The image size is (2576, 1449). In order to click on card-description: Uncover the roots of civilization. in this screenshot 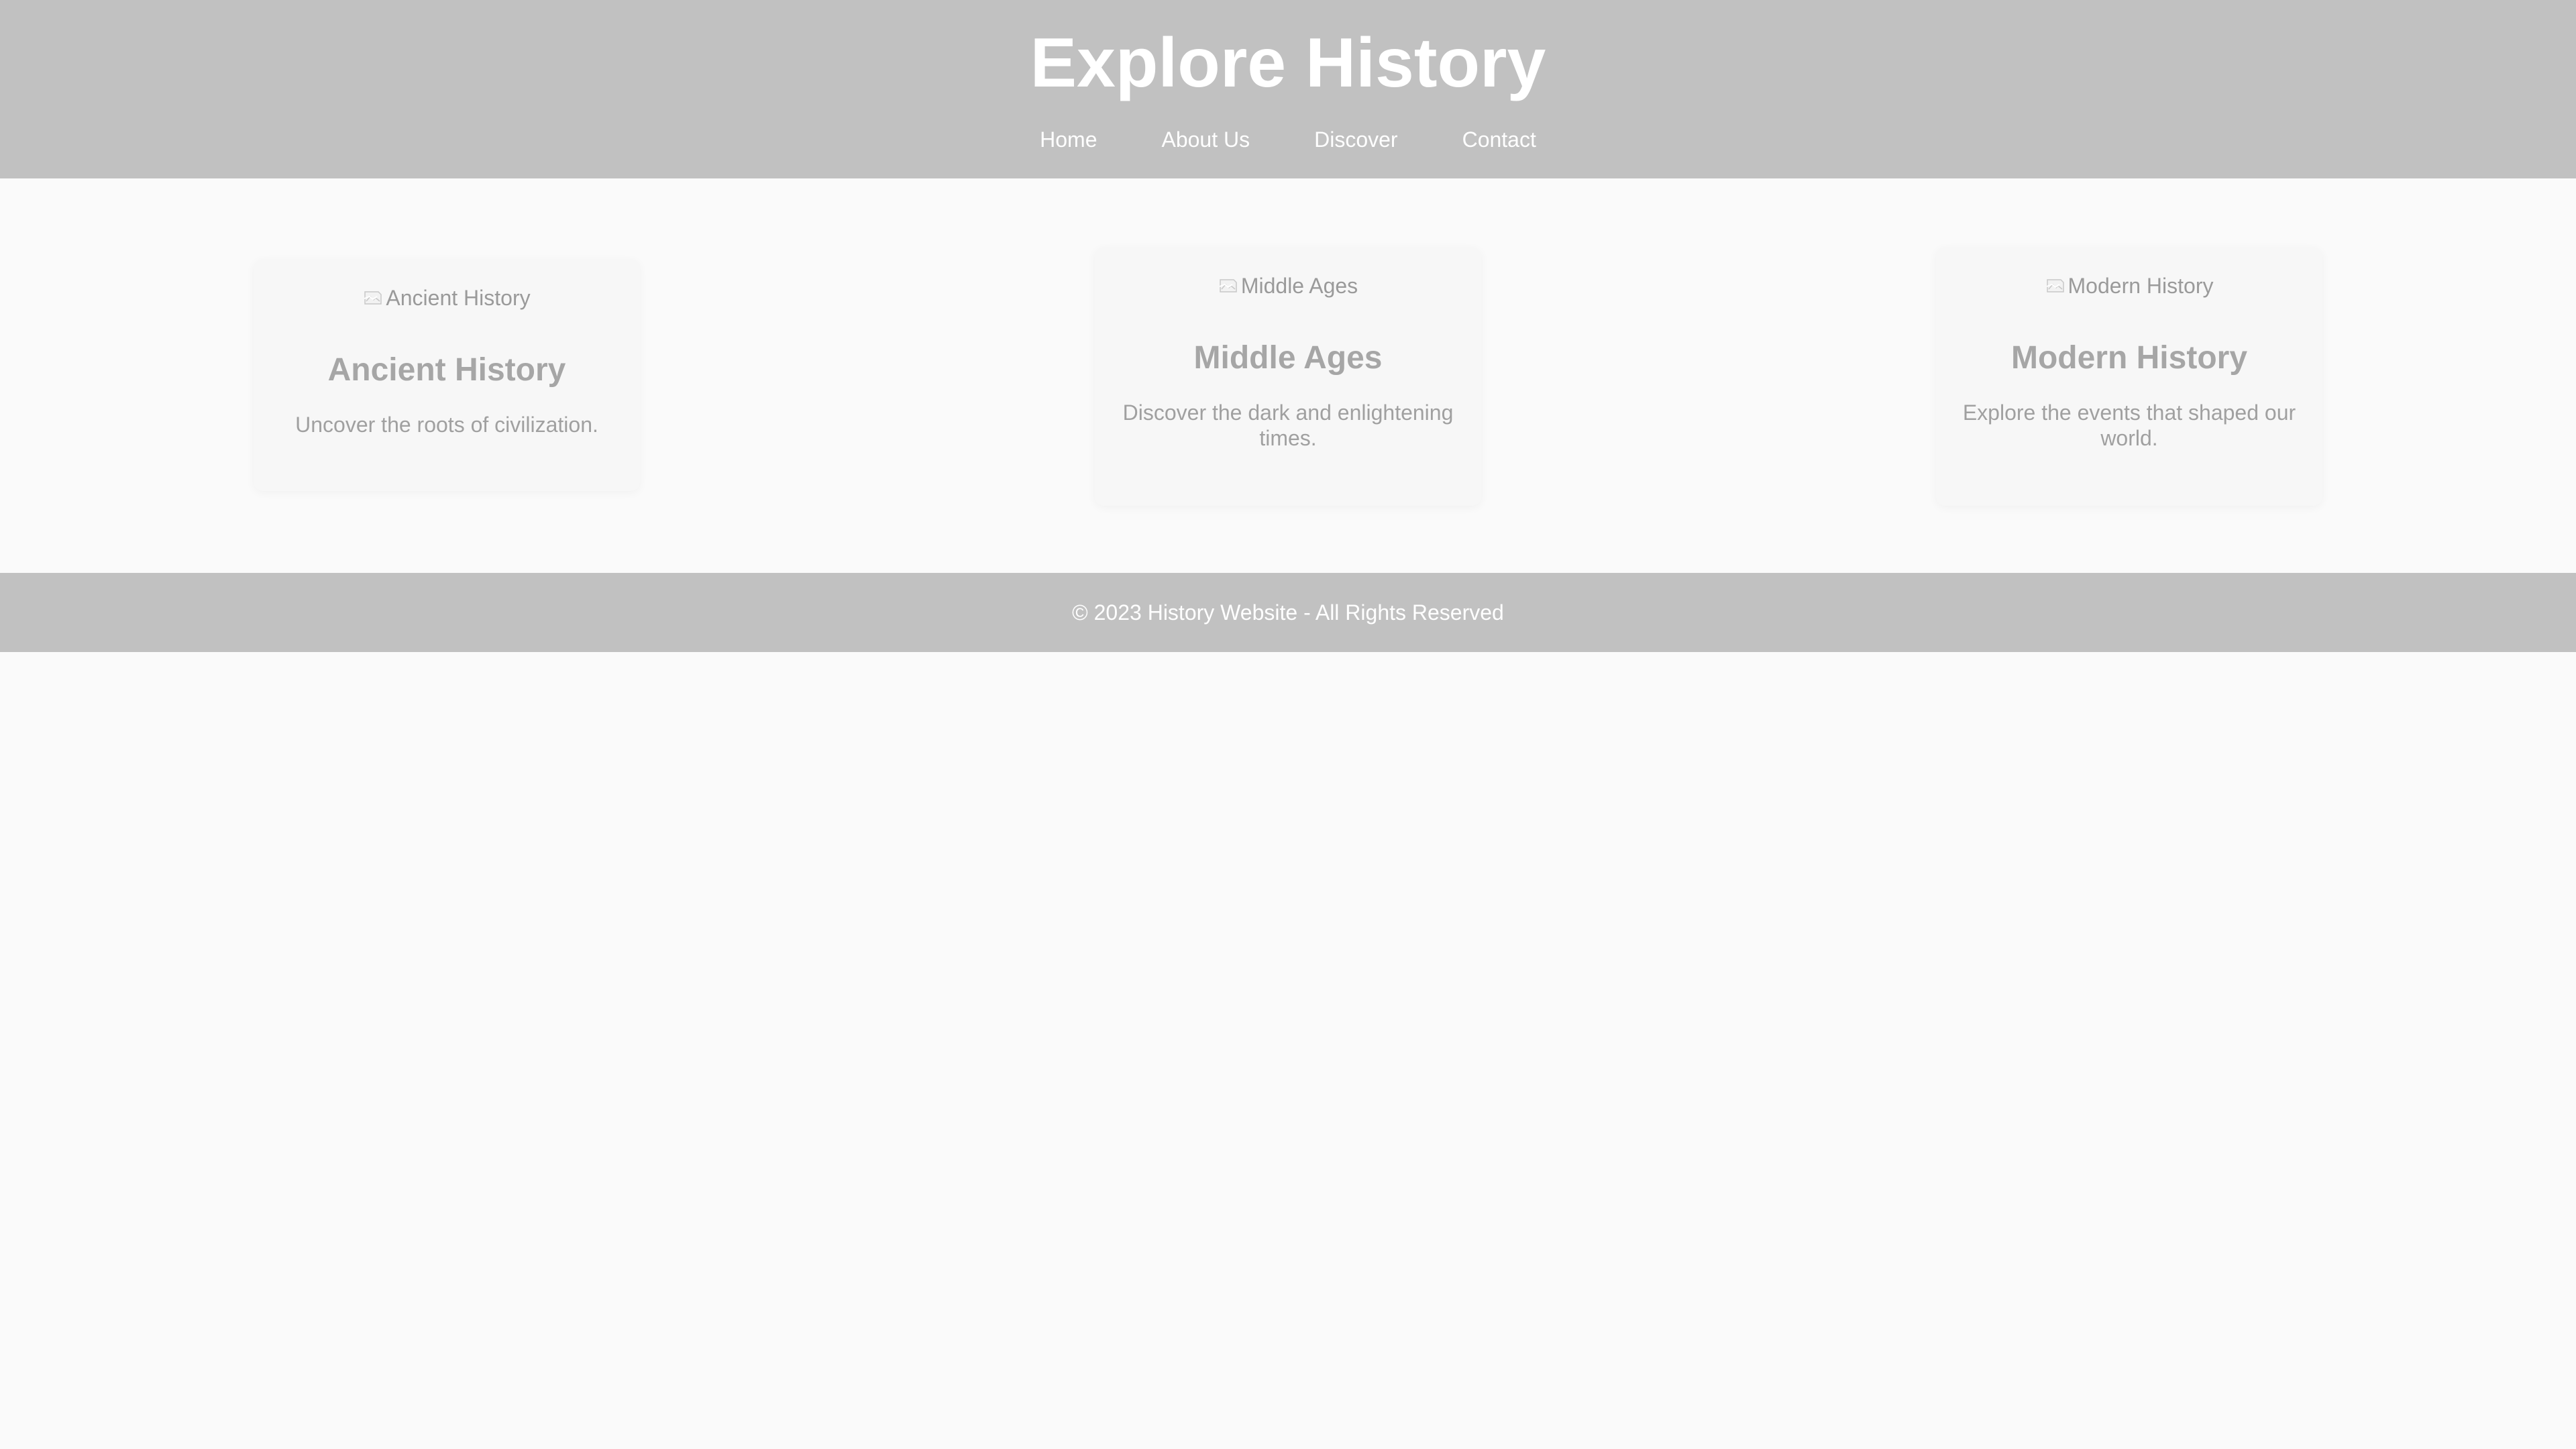, I will do `click(446, 425)`.